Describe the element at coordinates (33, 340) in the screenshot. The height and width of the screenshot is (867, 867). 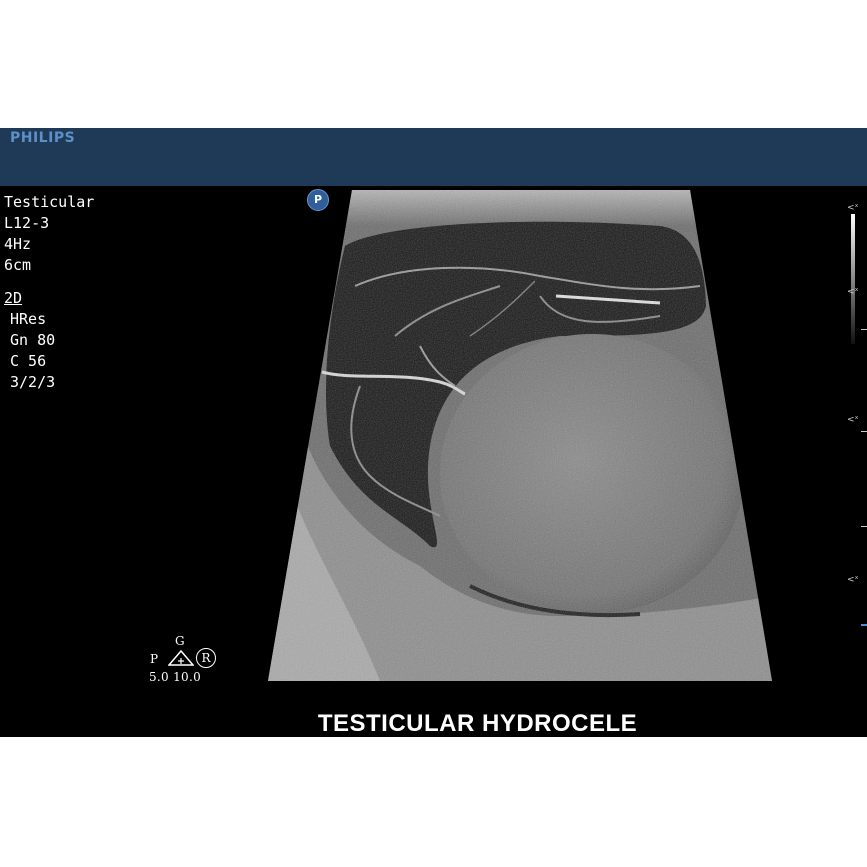
I see `gain-label: Gn 80` at that location.